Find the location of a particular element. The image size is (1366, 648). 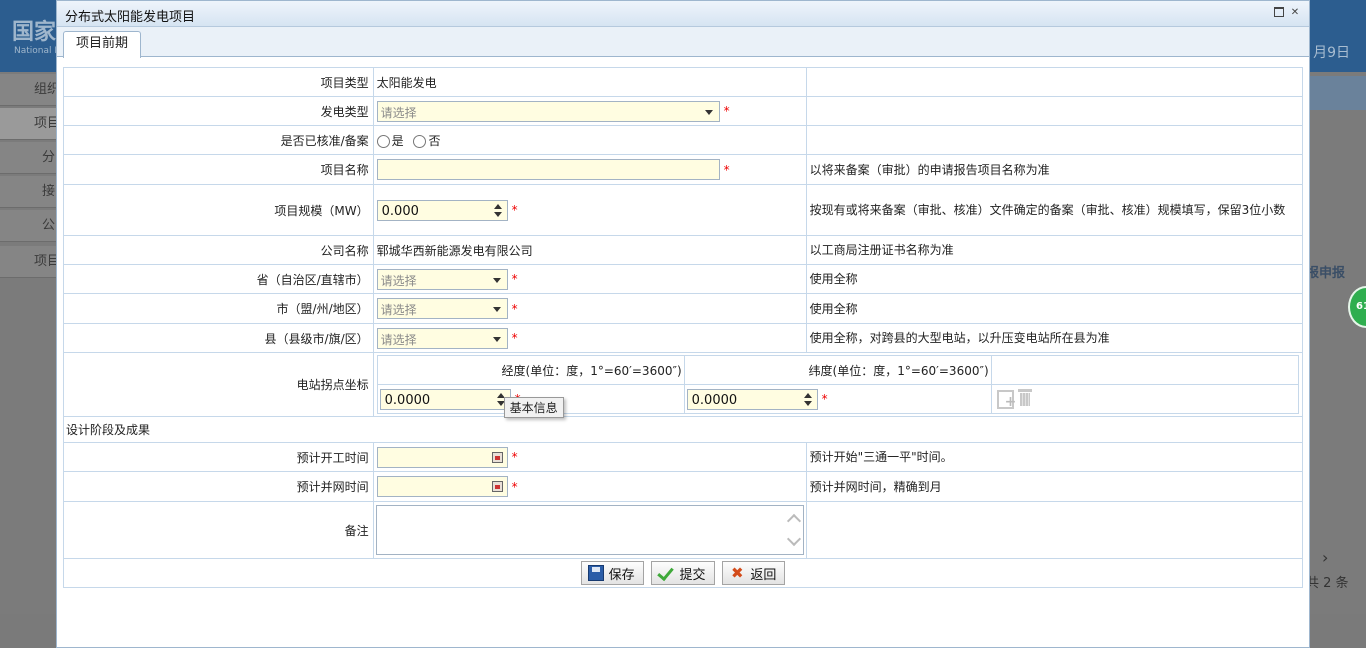

add-row-icon is located at coordinates (1006, 399).